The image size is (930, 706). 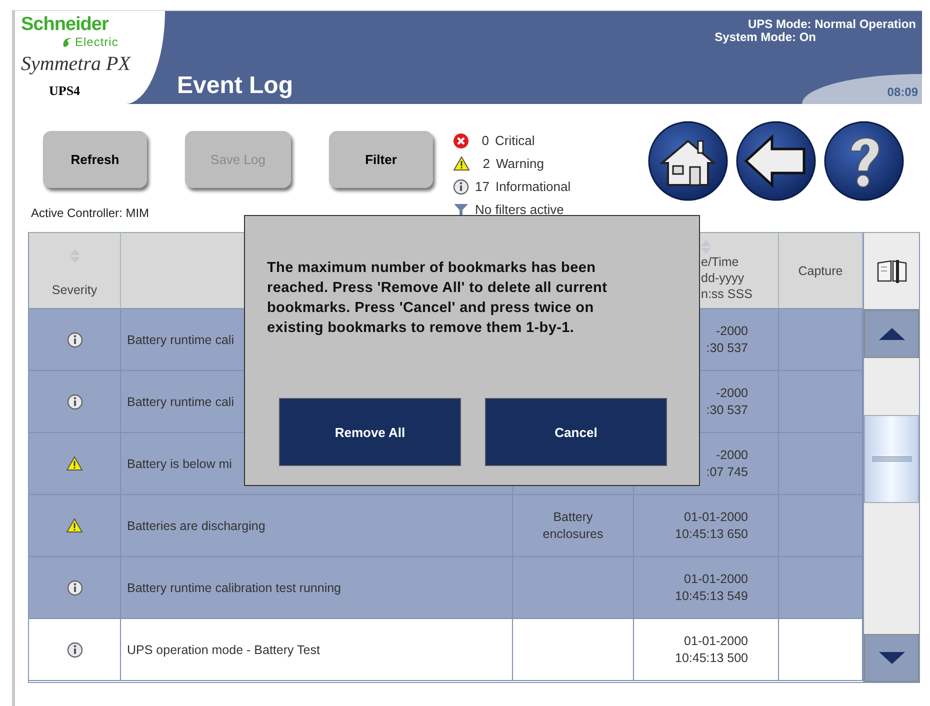 What do you see at coordinates (235, 86) in the screenshot?
I see `page-title: Event Log` at bounding box center [235, 86].